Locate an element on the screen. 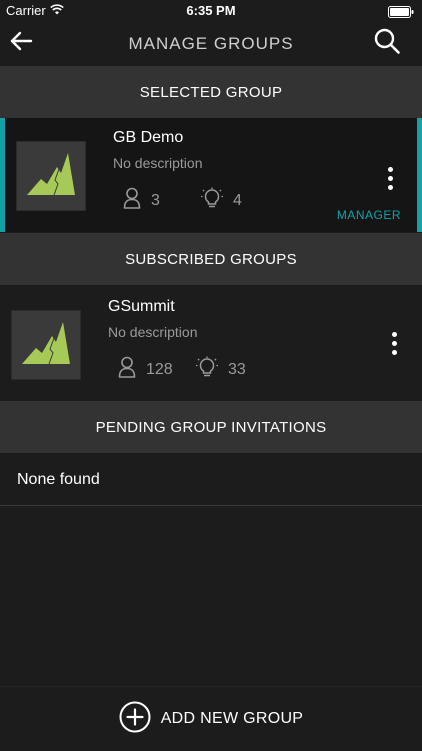  plus-circle-icon is located at coordinates (135, 719).